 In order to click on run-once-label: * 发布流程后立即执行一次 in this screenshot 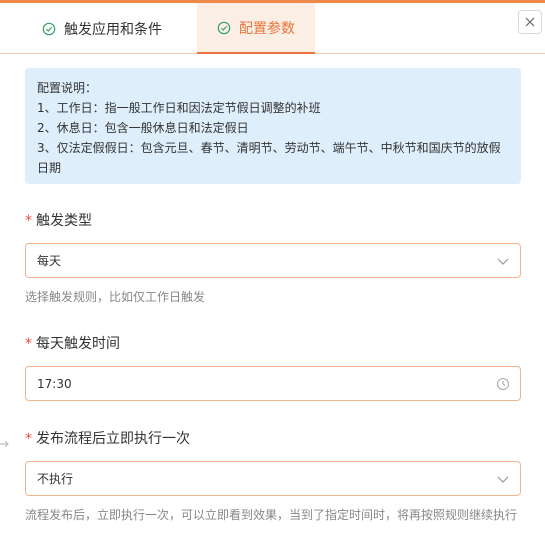, I will do `click(107, 438)`.